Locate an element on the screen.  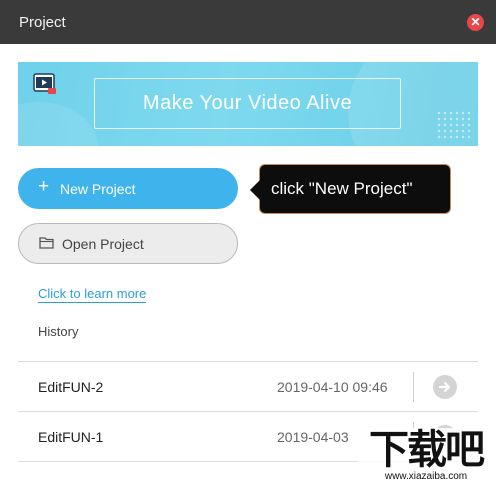
banner-slogan: Make Your Video Alive is located at coordinates (247, 103).